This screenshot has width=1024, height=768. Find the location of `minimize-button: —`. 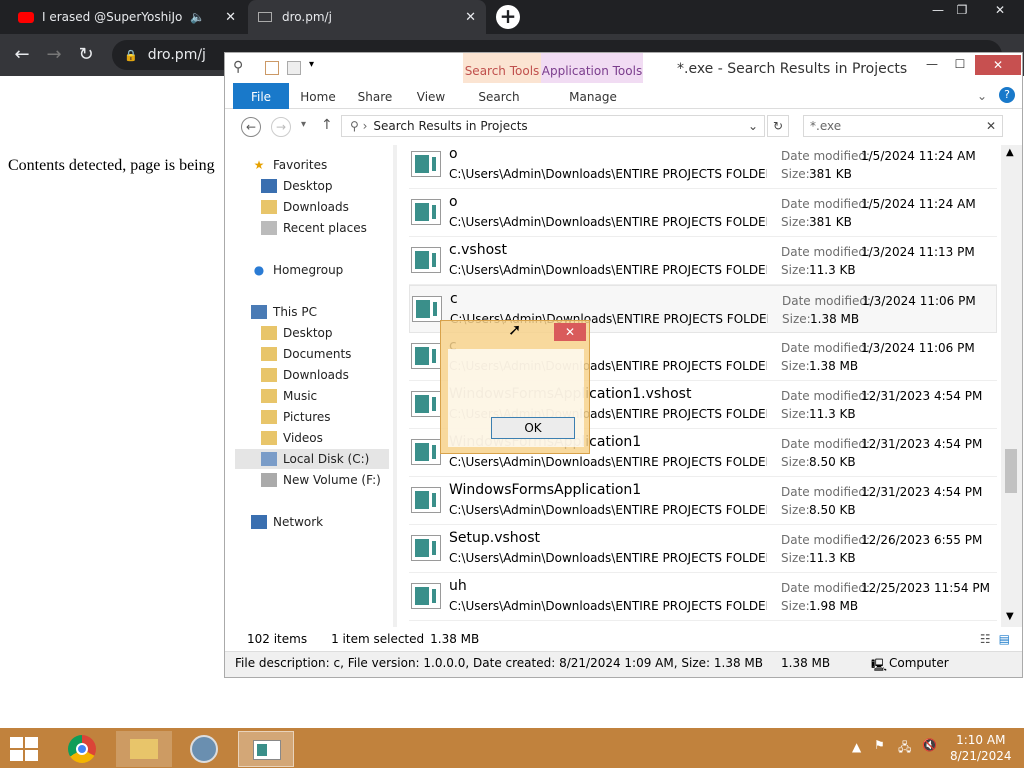

minimize-button: — is located at coordinates (932, 67).